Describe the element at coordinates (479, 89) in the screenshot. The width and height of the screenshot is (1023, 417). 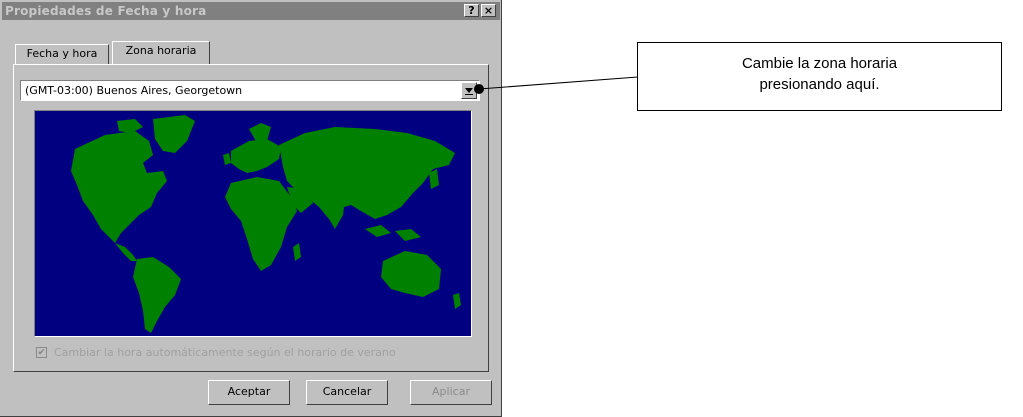
I see `callout-dot` at that location.